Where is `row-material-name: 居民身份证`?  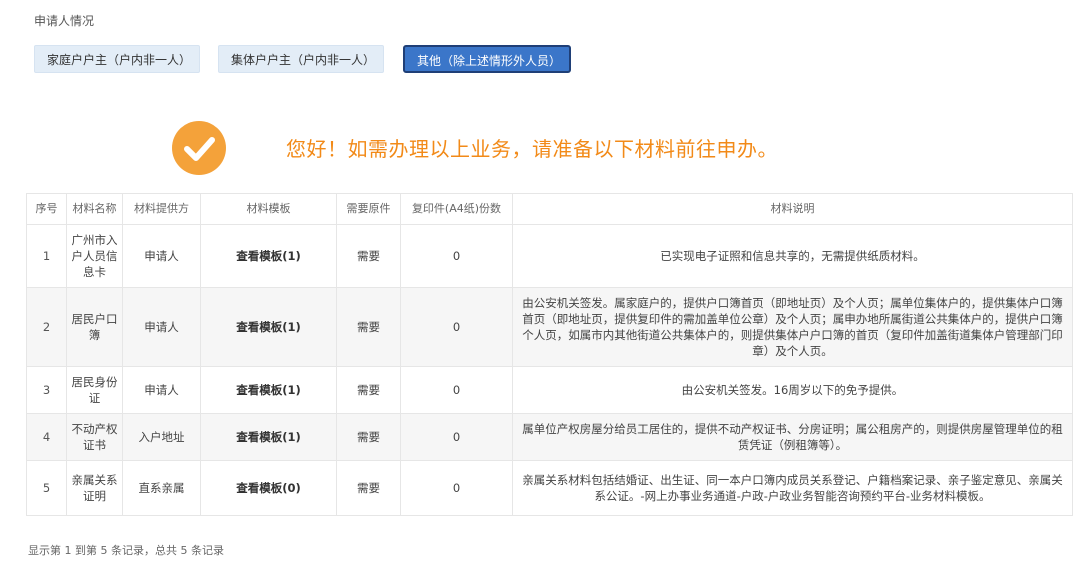 row-material-name: 居民身份证 is located at coordinates (94, 390).